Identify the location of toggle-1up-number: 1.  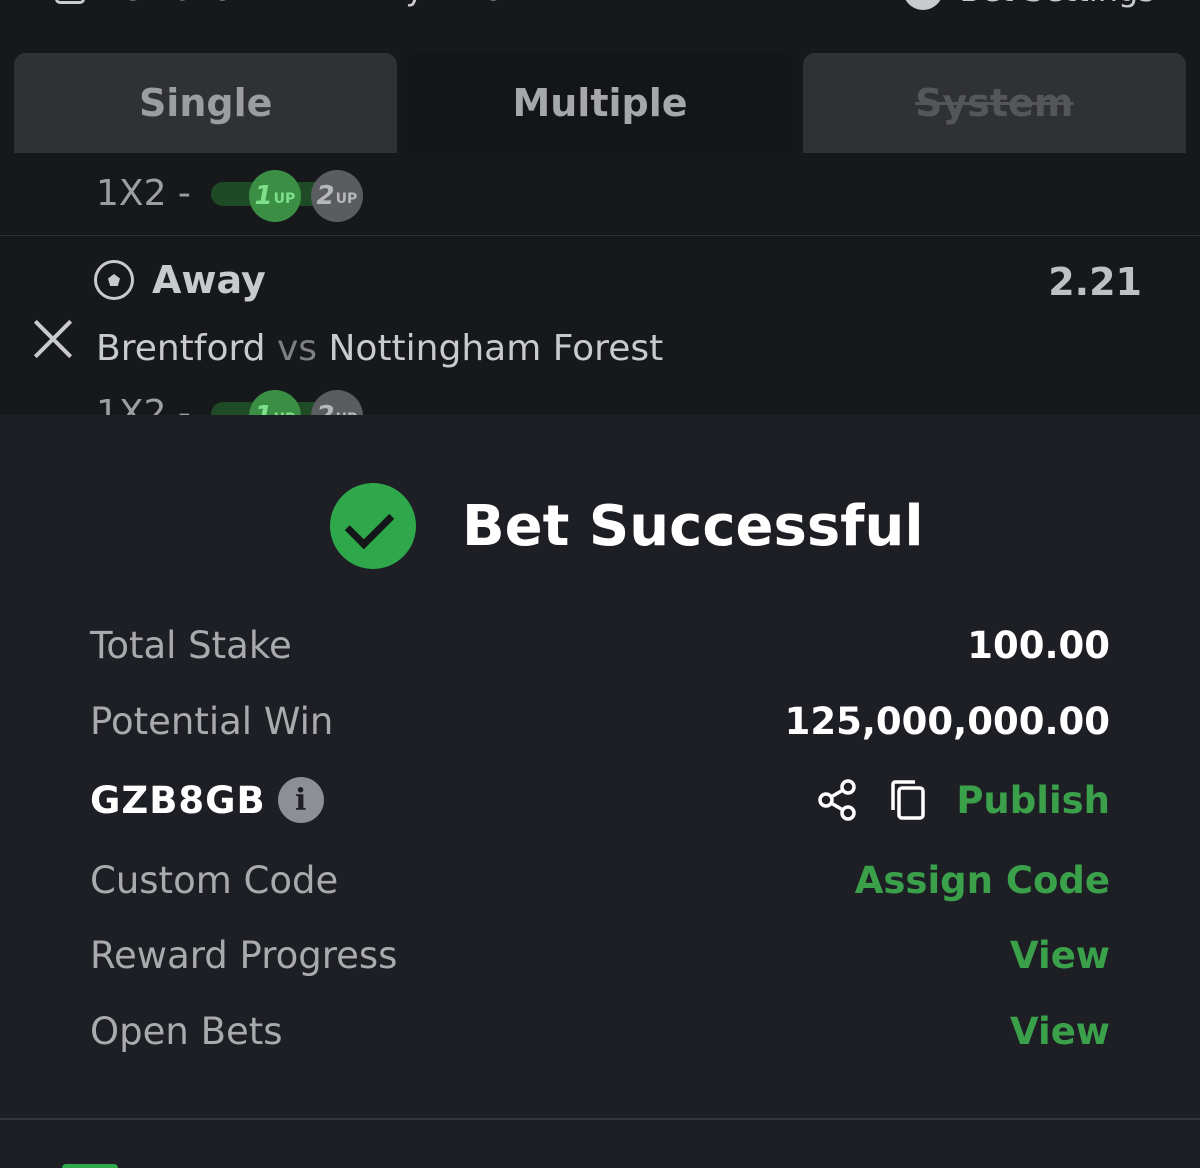
(263, 196).